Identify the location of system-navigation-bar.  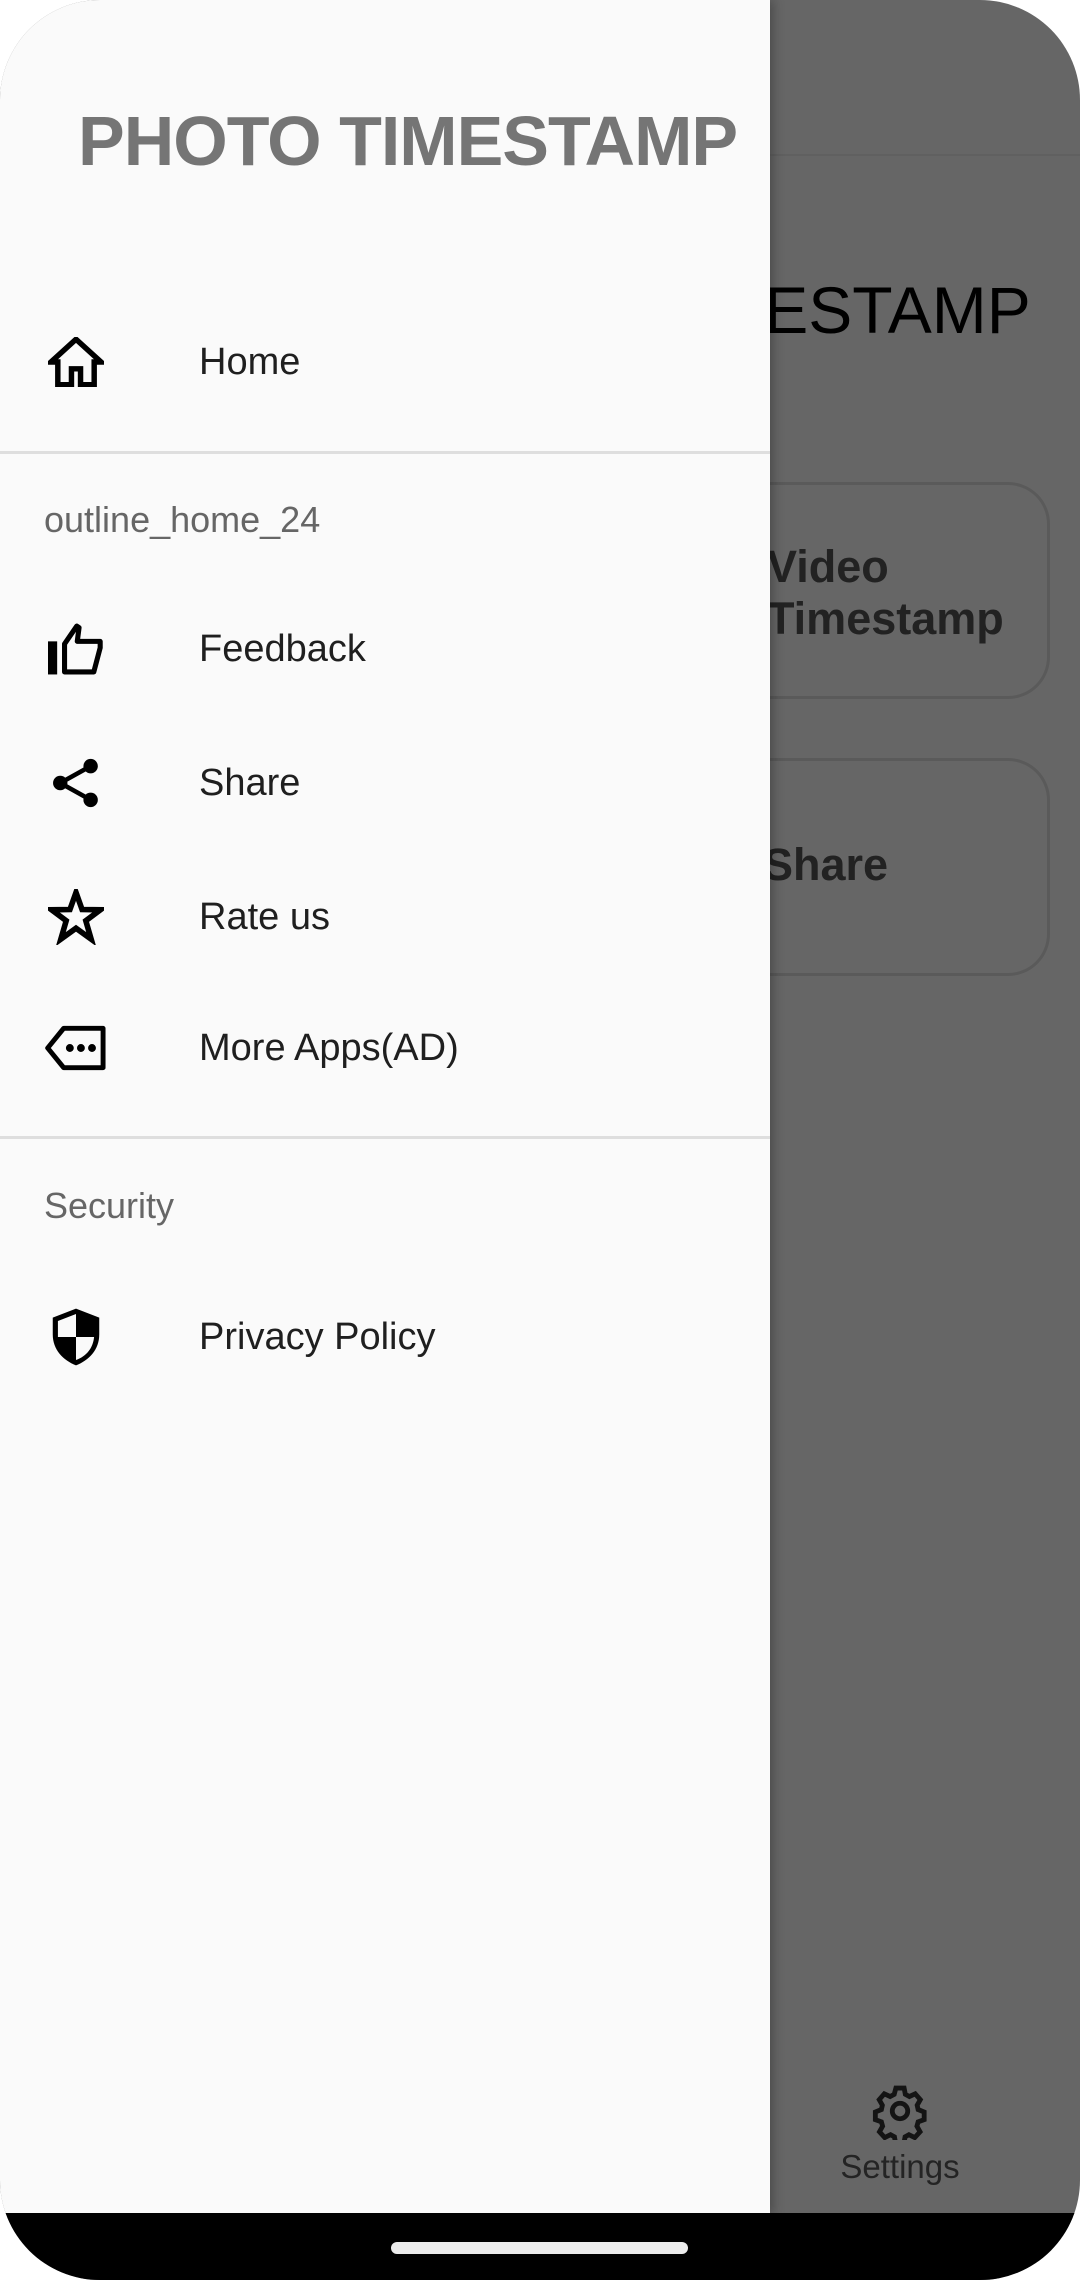
(540, 2246).